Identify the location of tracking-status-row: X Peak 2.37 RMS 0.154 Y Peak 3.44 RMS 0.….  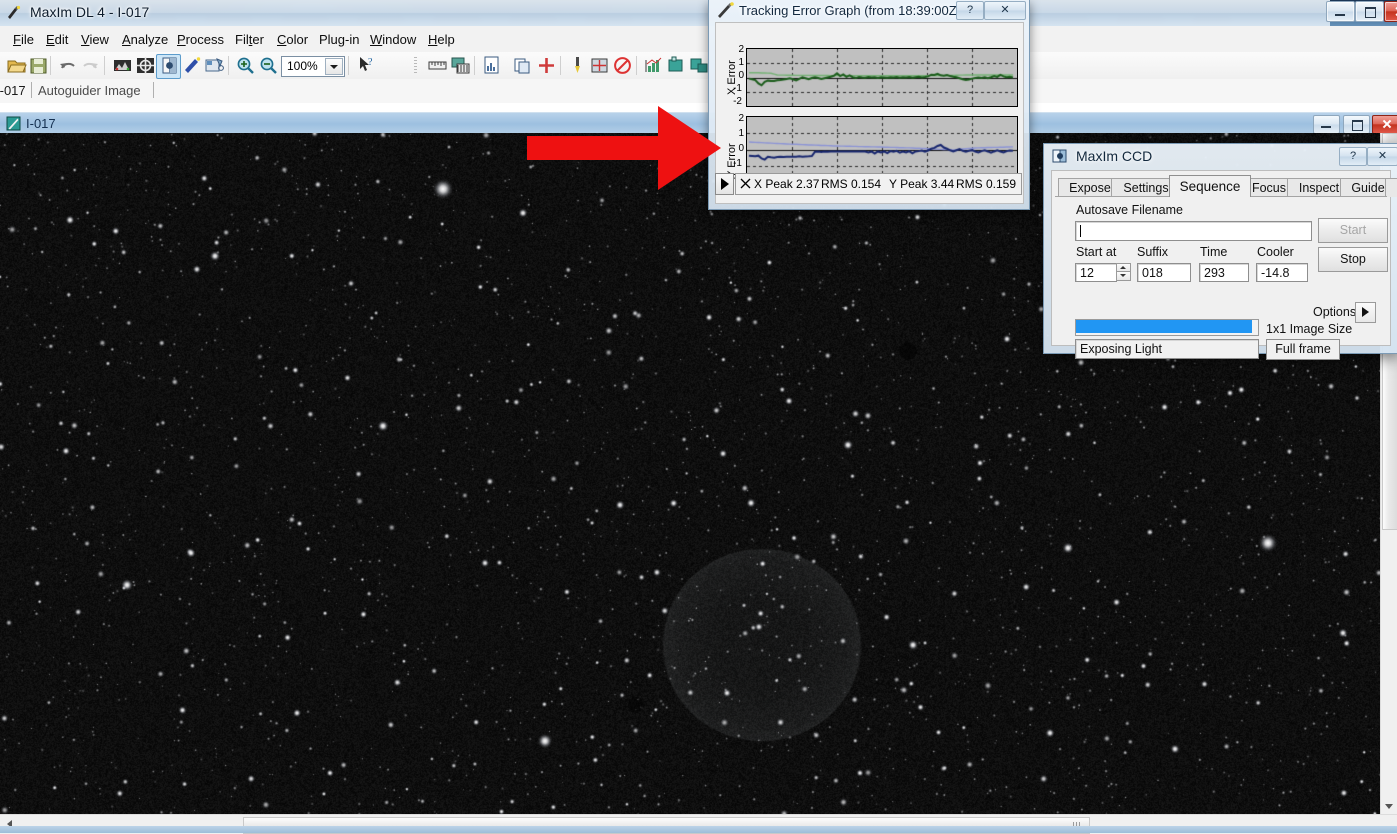
(868, 184).